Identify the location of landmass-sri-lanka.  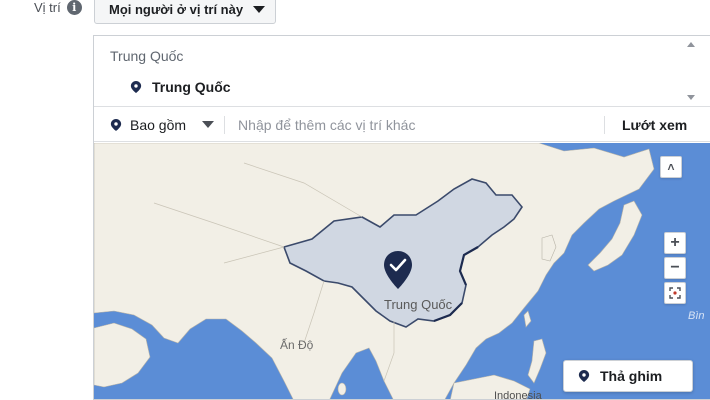
(342, 389).